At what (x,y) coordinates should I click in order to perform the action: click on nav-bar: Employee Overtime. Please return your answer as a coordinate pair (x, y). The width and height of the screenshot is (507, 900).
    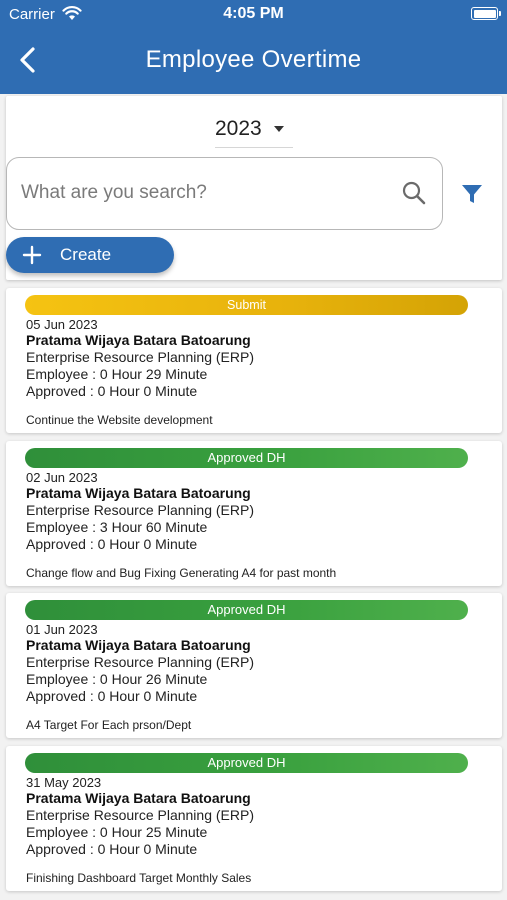
    Looking at the image, I should click on (253, 61).